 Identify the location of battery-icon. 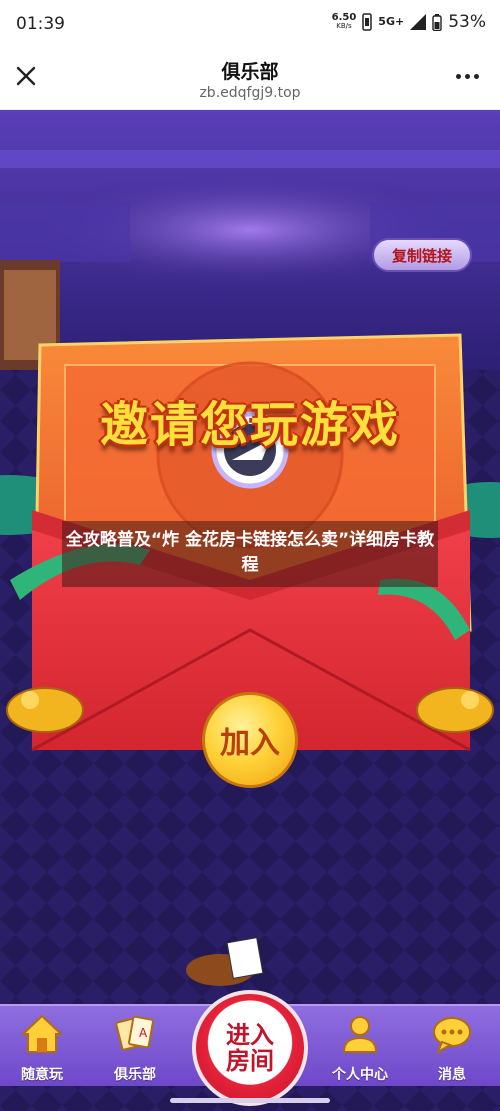
(437, 22).